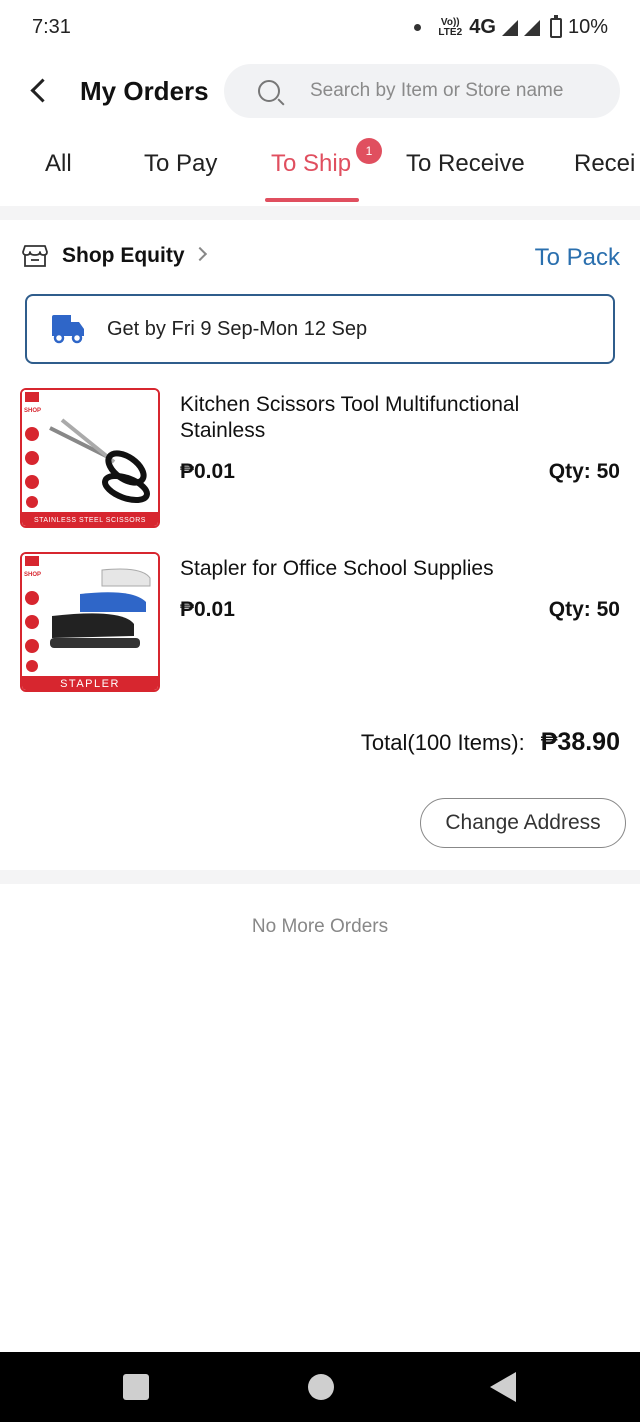  Describe the element at coordinates (320, 256) in the screenshot. I see `shop-row: Shop Equity To Pack` at that location.